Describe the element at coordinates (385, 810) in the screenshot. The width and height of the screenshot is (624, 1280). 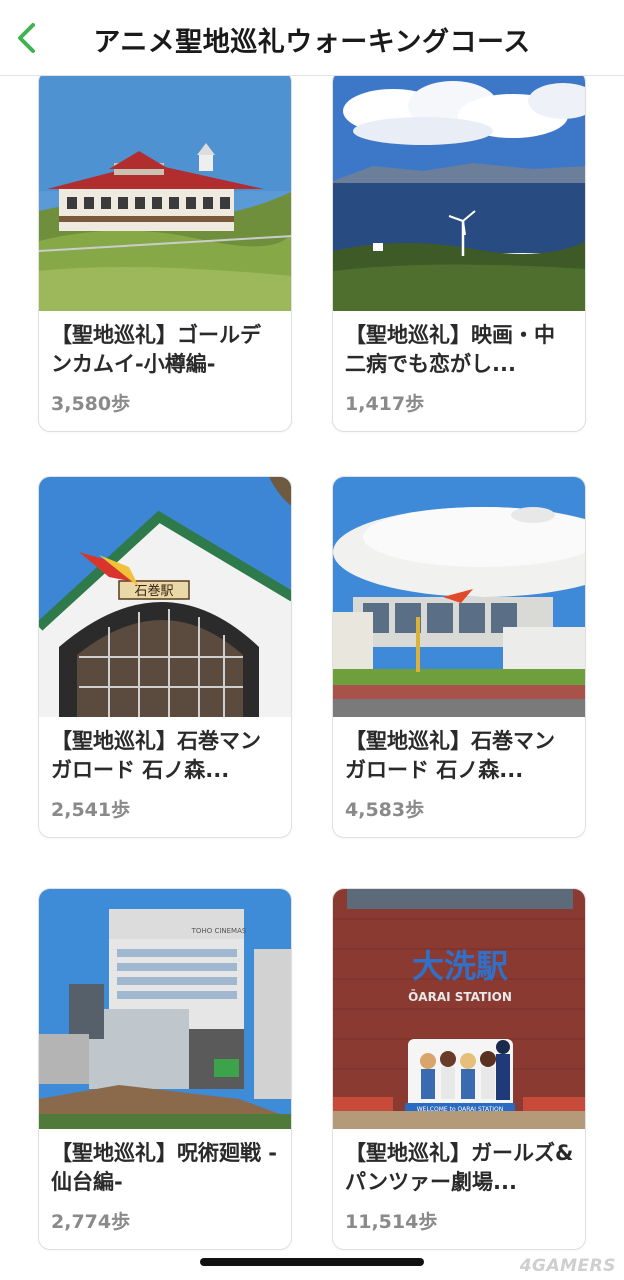
I see `course-steps: 4,583歩` at that location.